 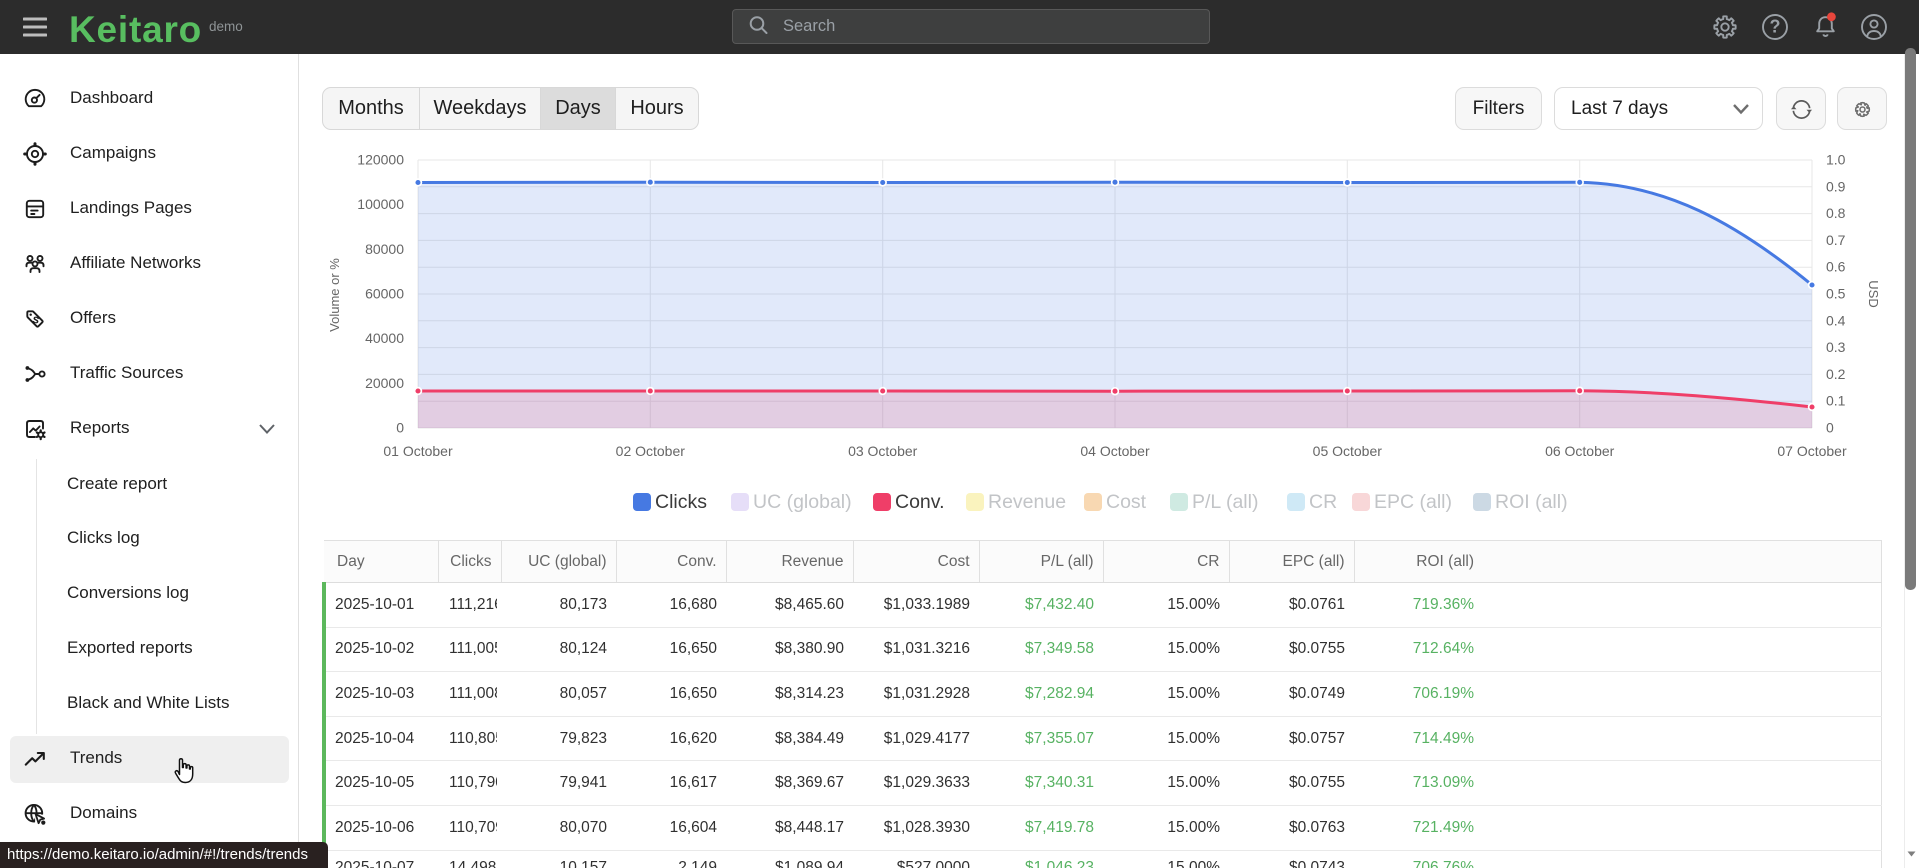 I want to click on svg-text: Volume or %, so click(x=334, y=295).